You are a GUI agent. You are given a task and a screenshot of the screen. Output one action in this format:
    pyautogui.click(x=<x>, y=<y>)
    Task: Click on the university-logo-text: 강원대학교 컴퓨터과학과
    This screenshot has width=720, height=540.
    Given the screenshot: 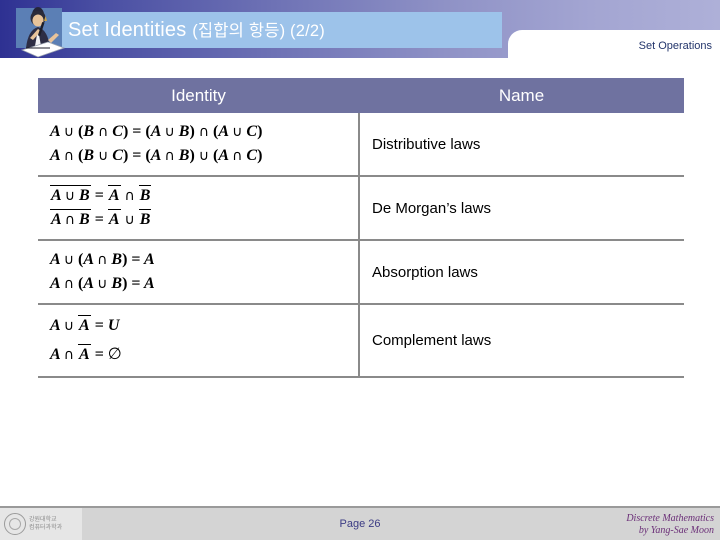 What is the action you would take?
    pyautogui.click(x=45, y=524)
    